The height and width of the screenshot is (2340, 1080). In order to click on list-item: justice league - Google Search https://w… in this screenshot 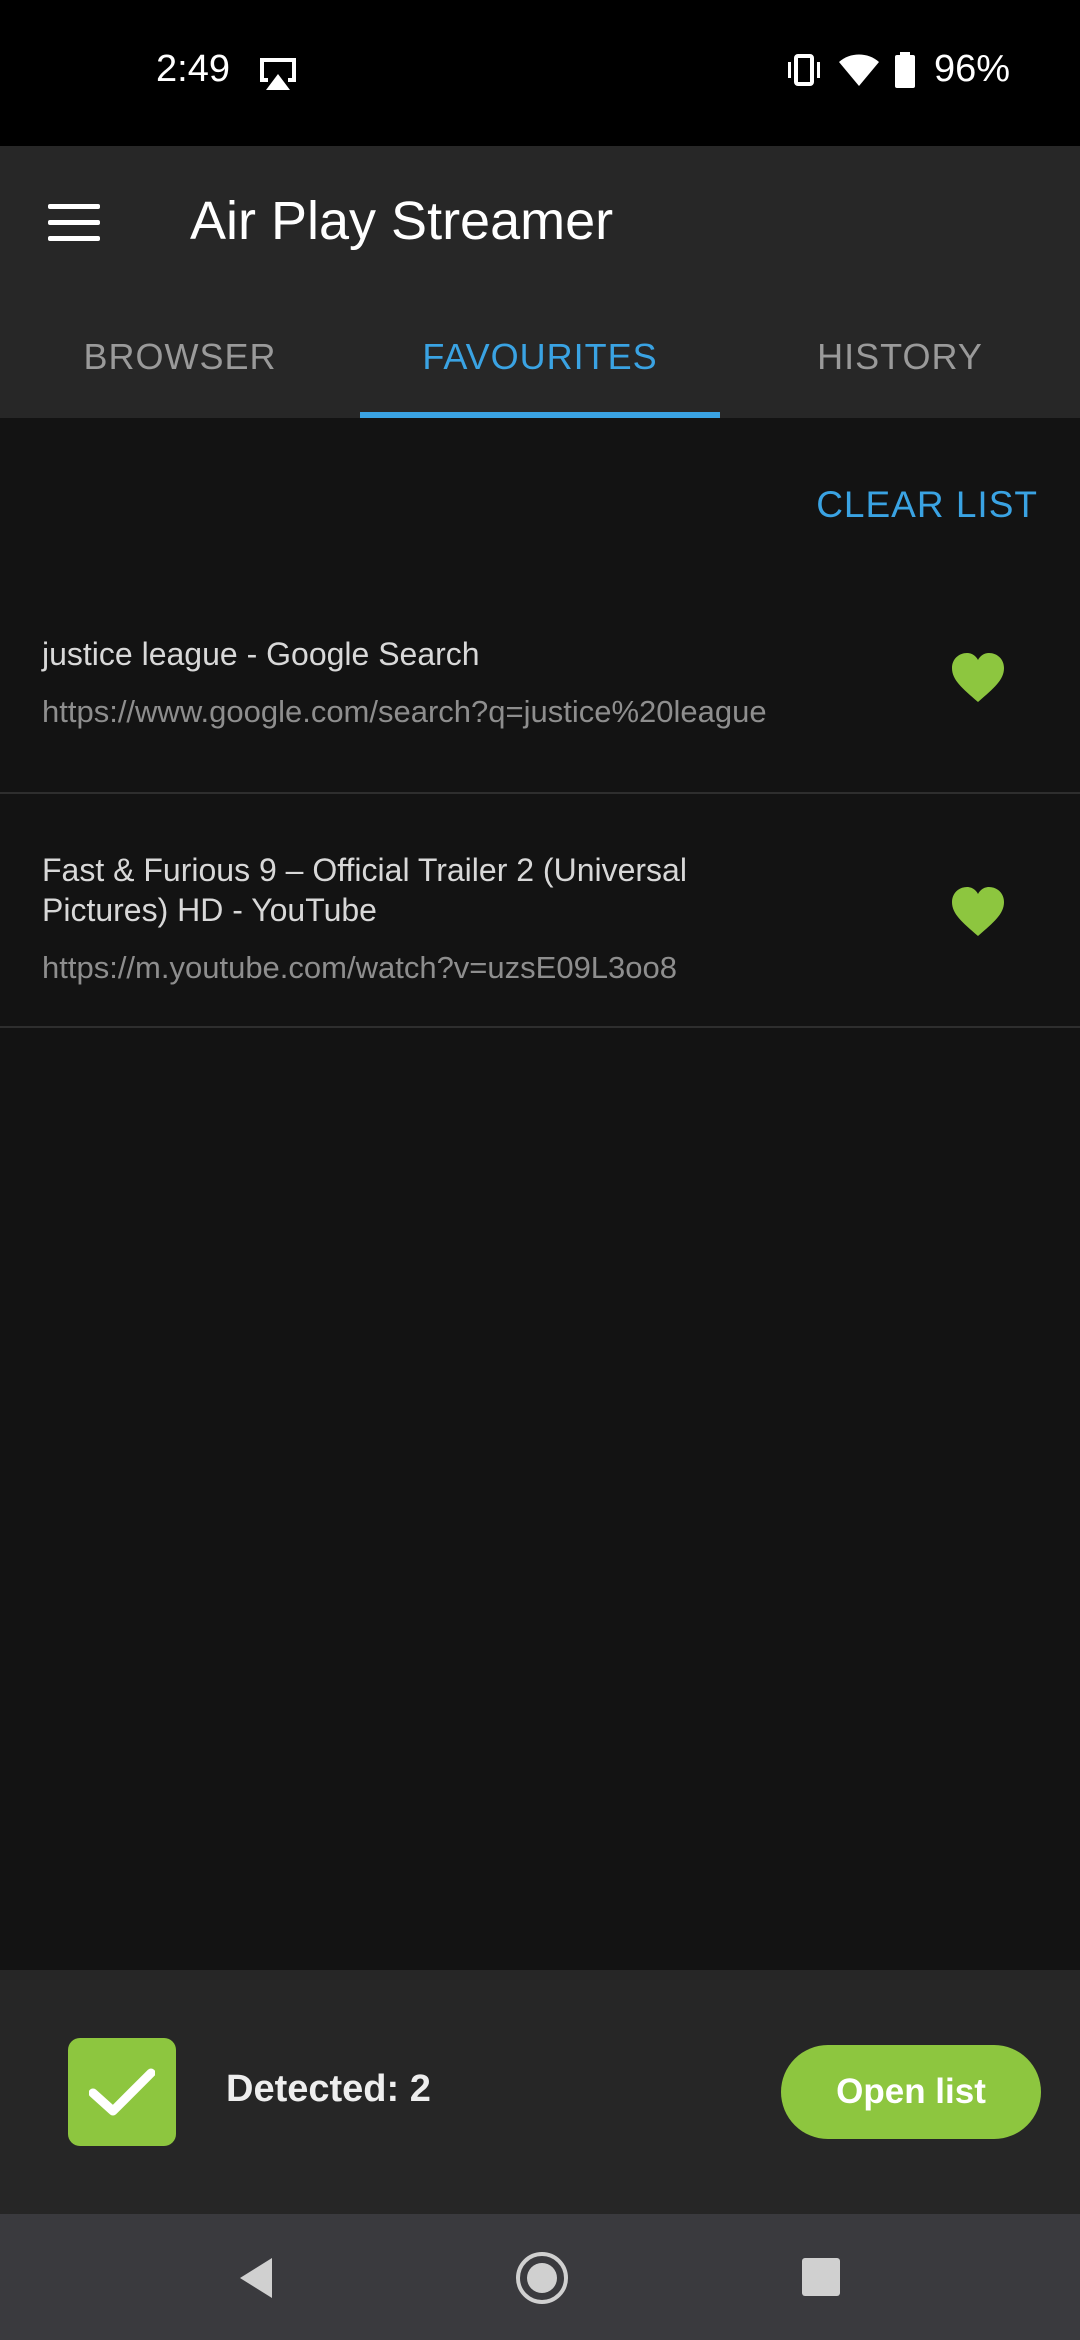, I will do `click(540, 682)`.